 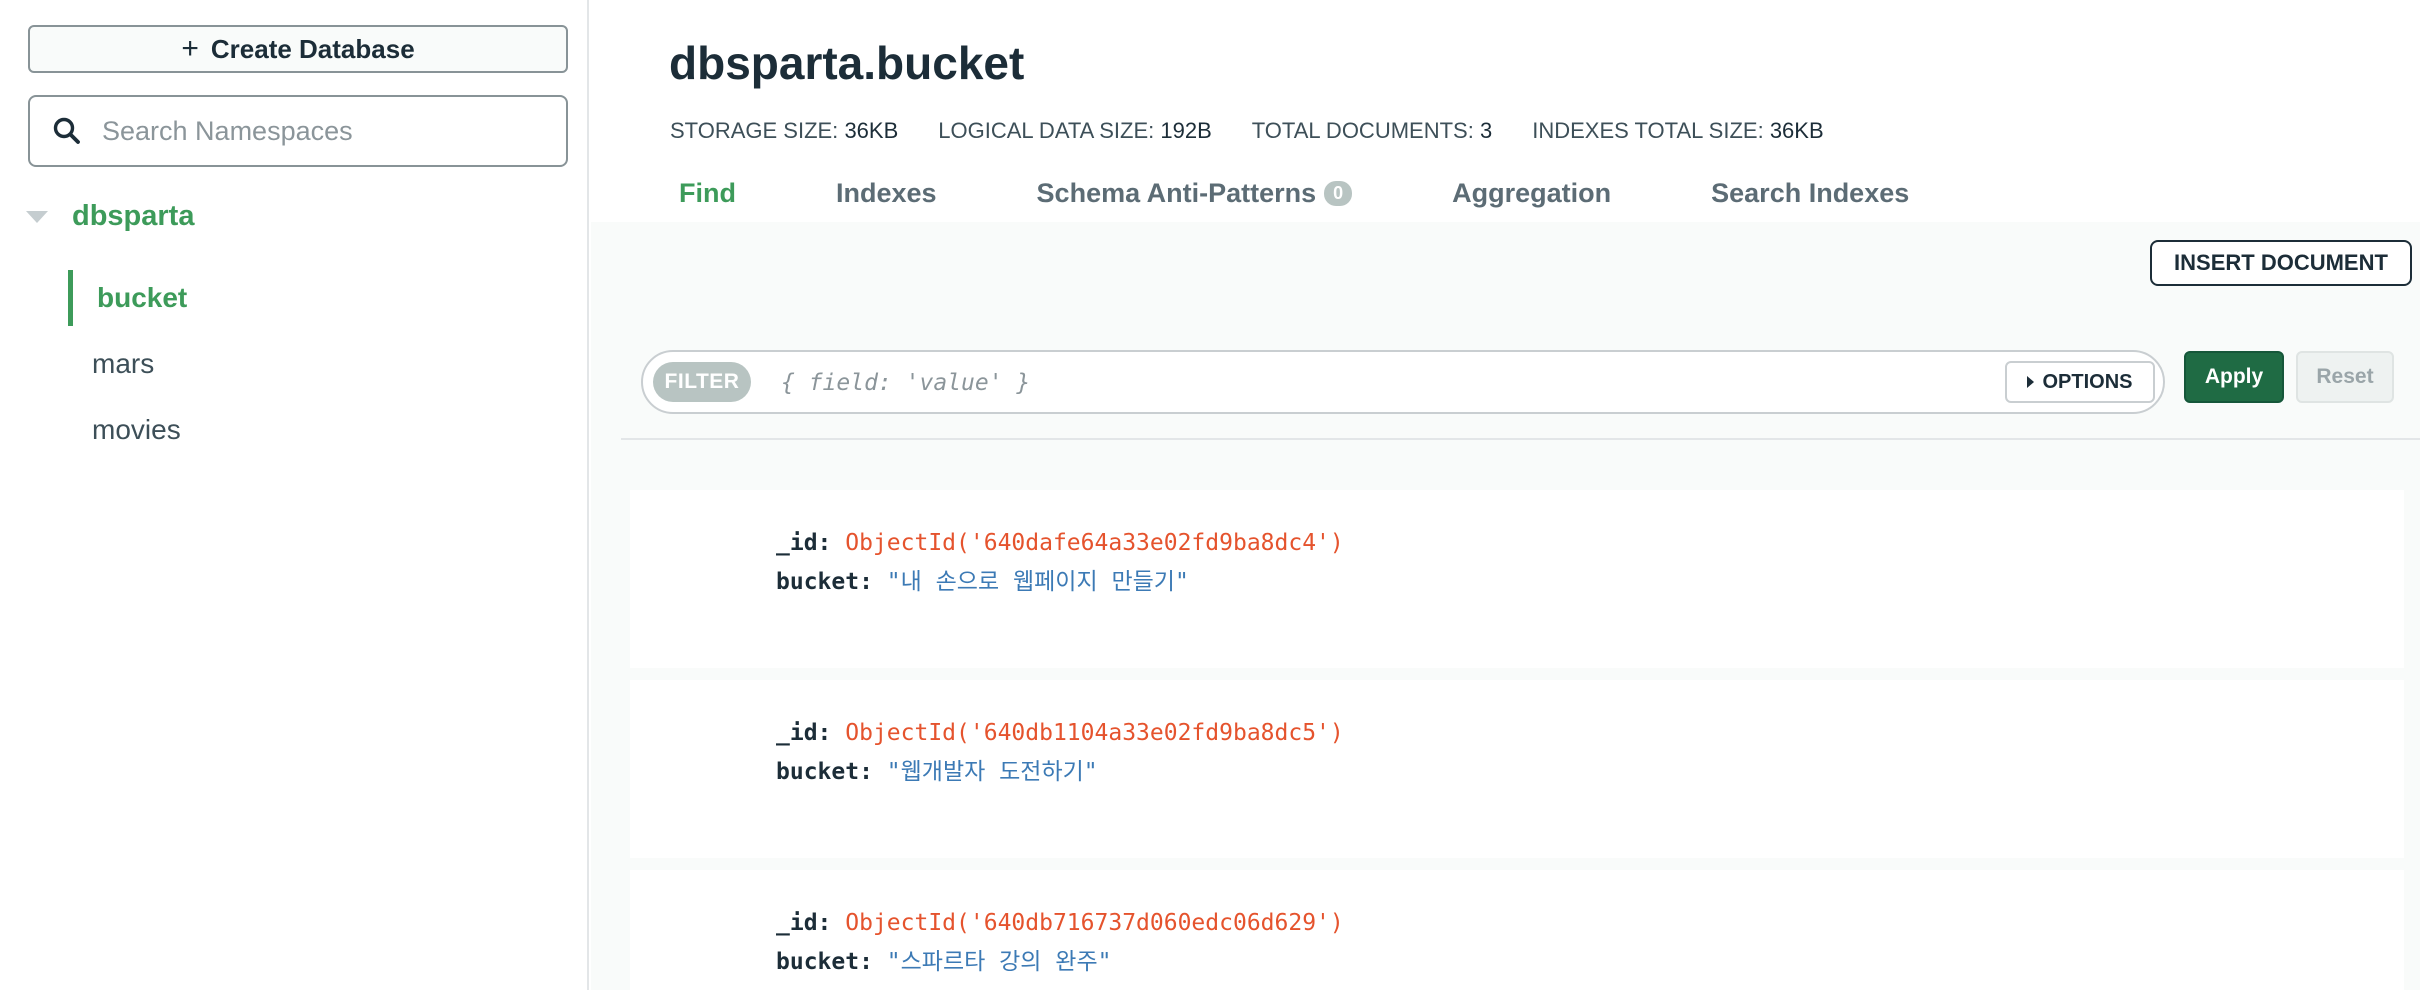 I want to click on tab-label: Indexes, so click(x=886, y=193).